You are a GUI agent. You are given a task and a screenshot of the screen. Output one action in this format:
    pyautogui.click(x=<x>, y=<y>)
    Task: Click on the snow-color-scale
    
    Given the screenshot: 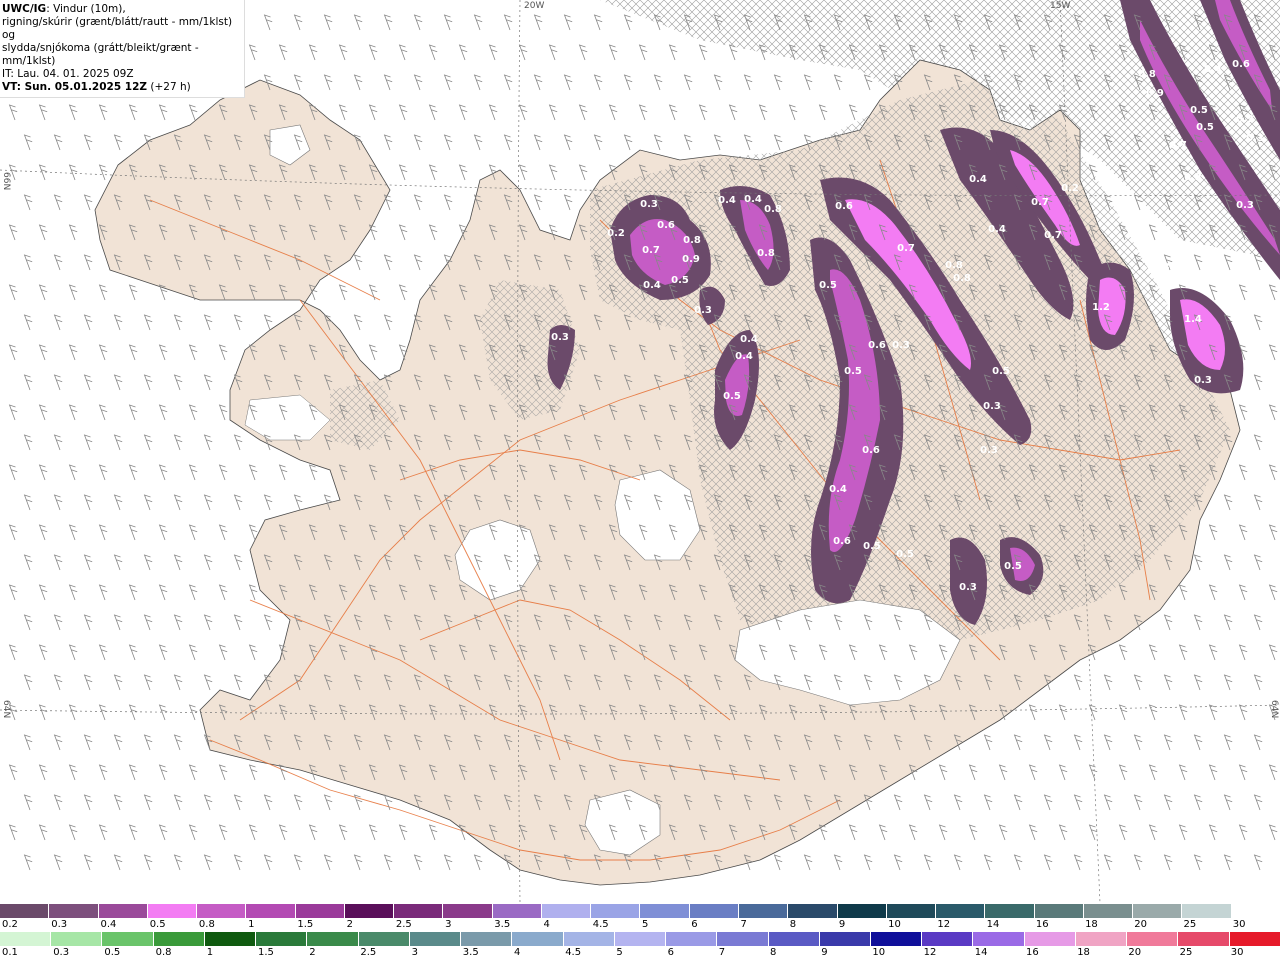 What is the action you would take?
    pyautogui.click(x=640, y=911)
    